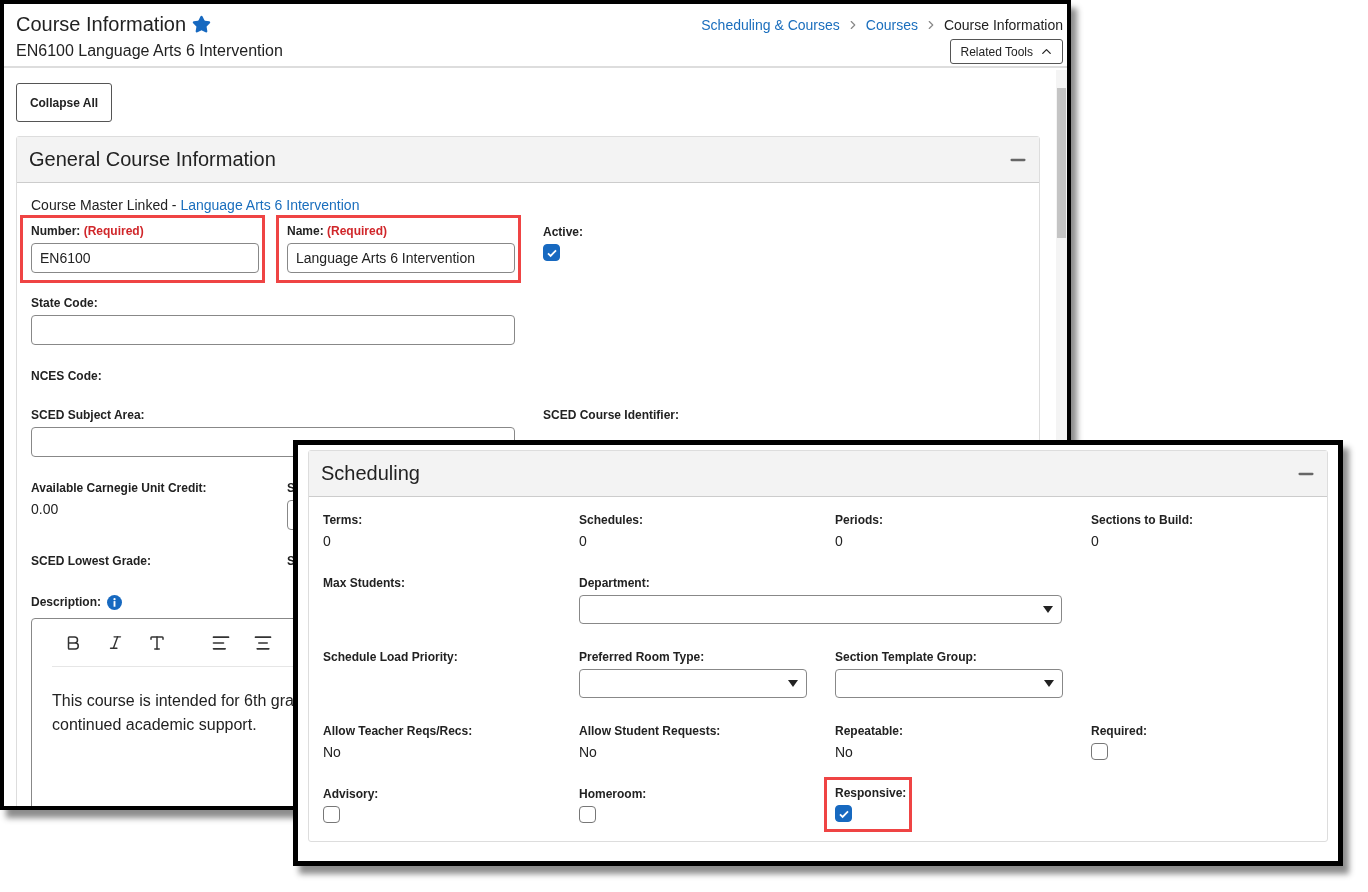  What do you see at coordinates (370, 473) in the screenshot?
I see `section-title: Scheduling` at bounding box center [370, 473].